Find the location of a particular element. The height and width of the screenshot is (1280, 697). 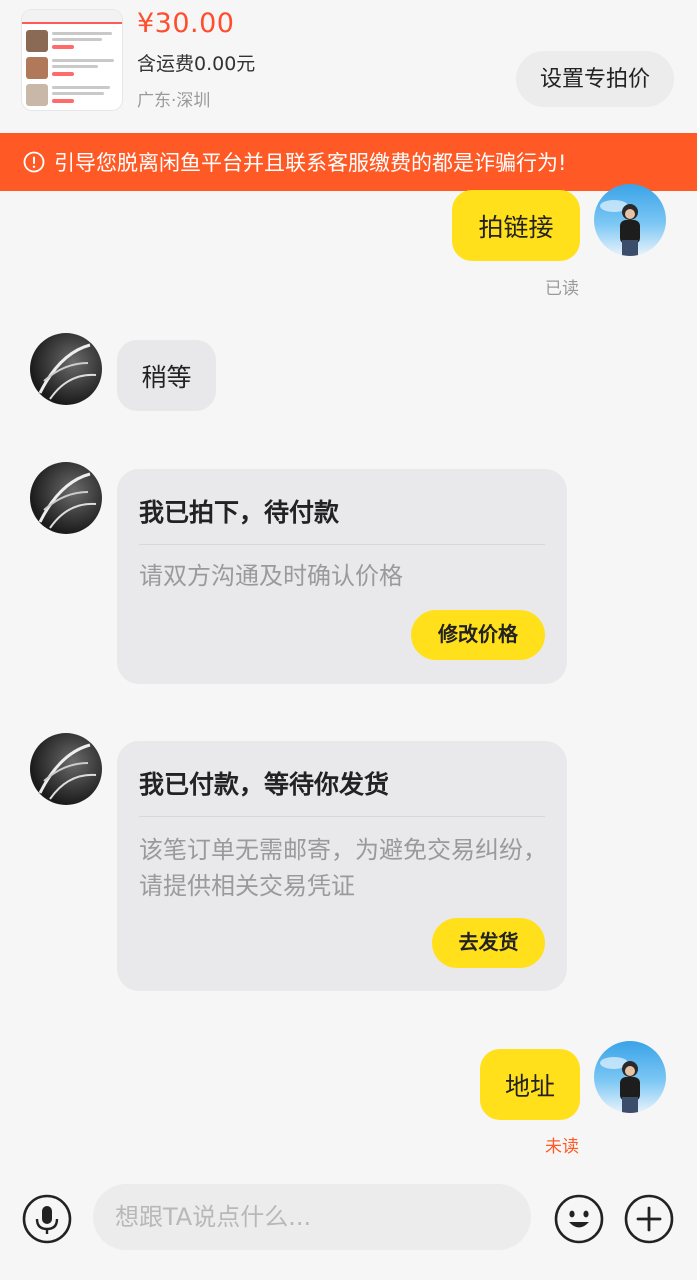

ship-goods-button: 去发货 is located at coordinates (488, 943).